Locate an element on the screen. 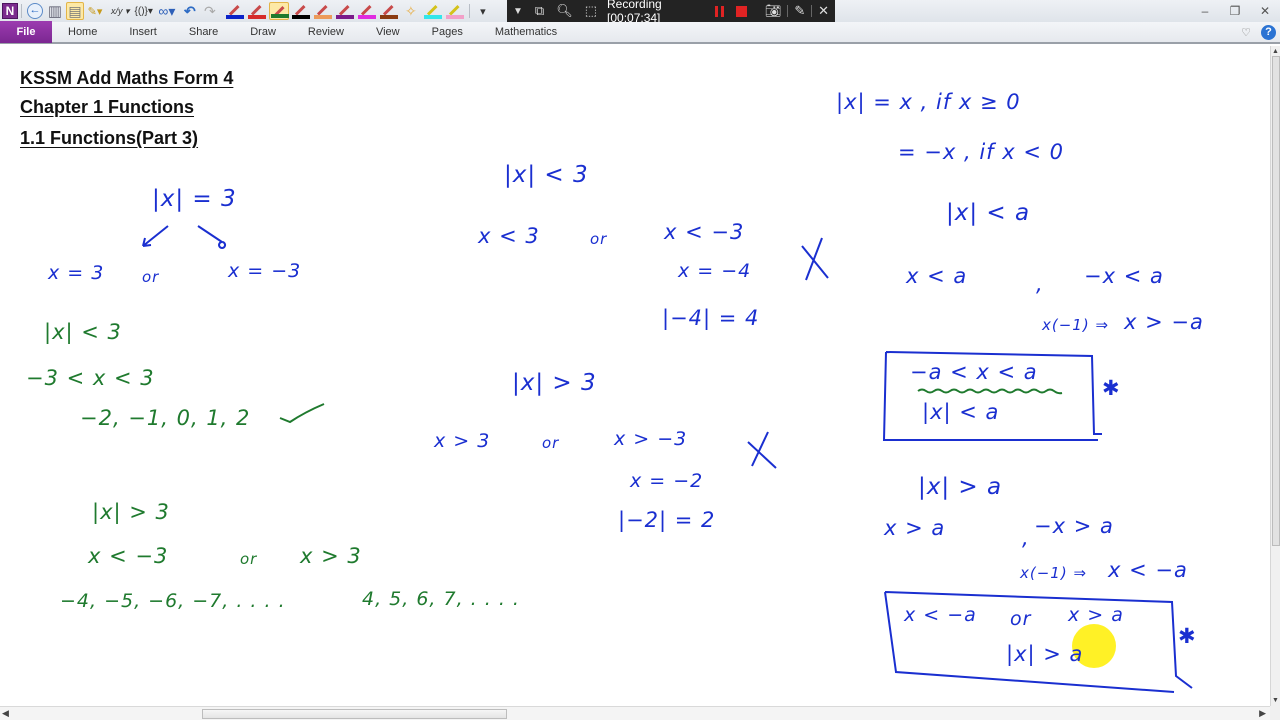  region-select-icon: ⬚ is located at coordinates (591, 10).